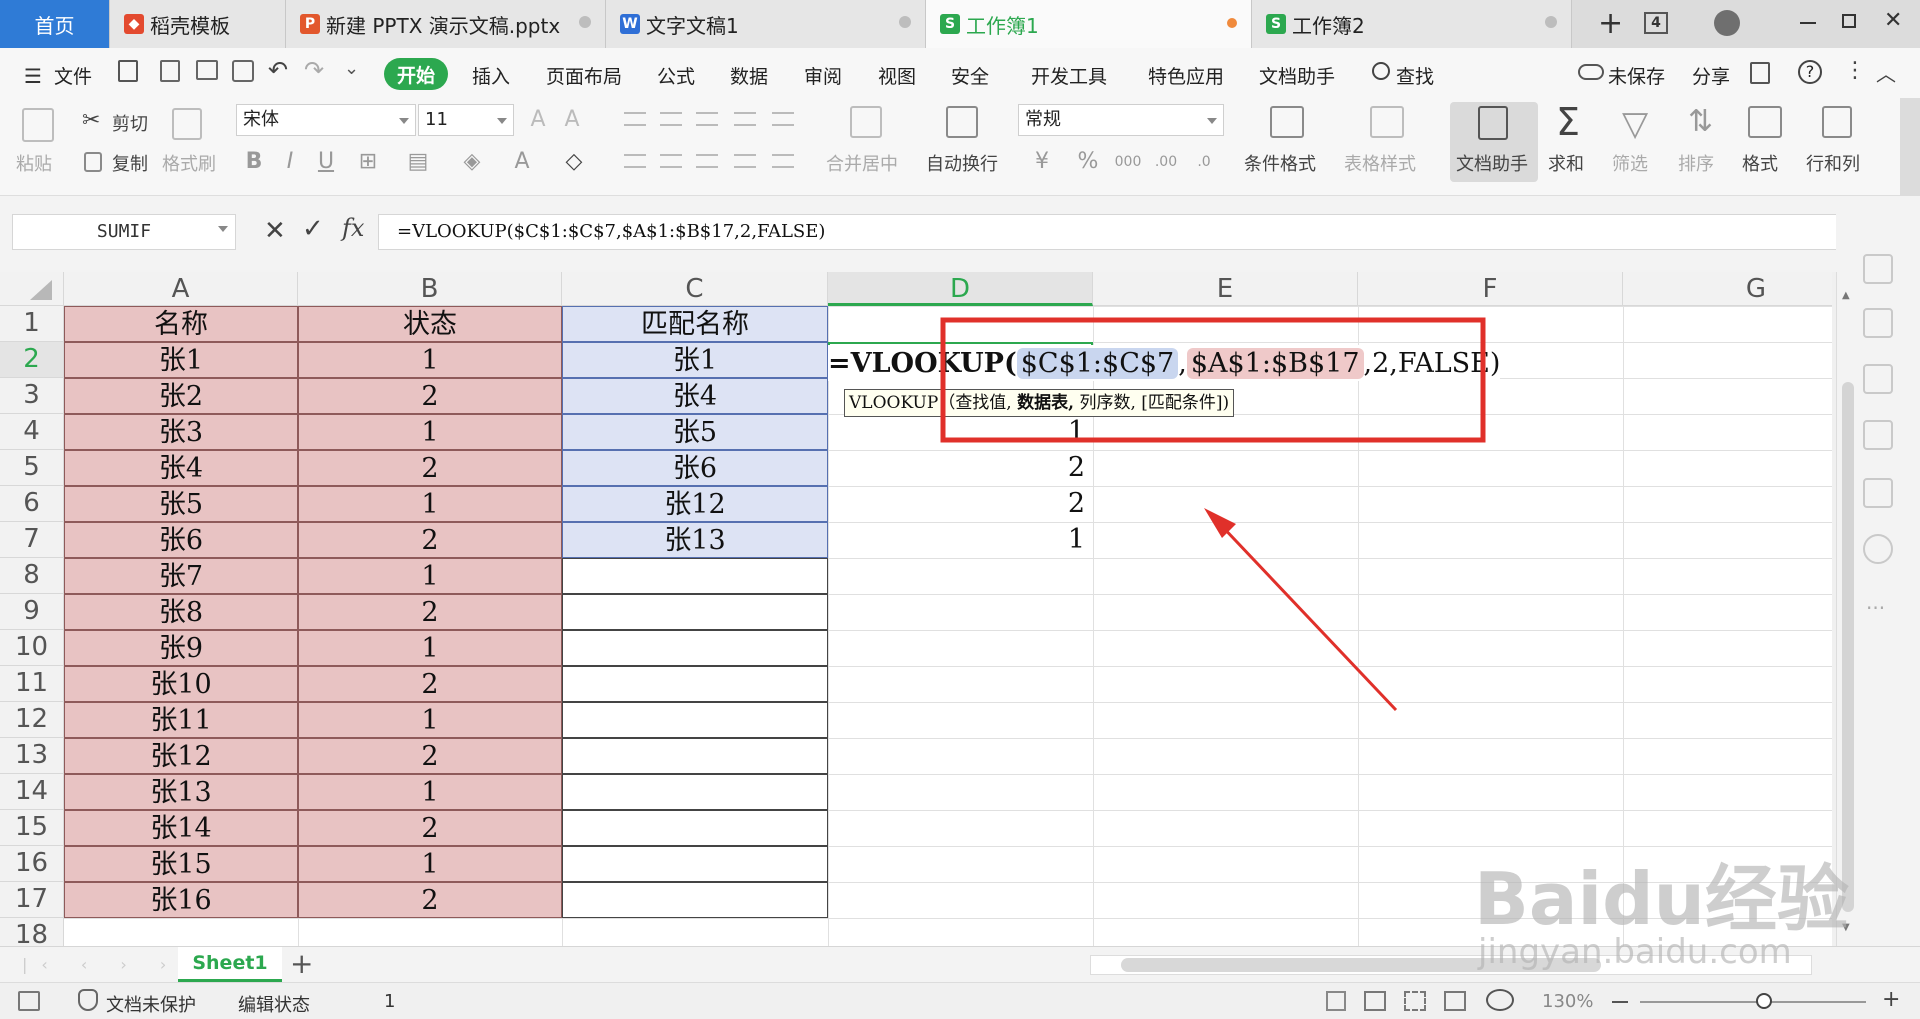  I want to click on sum-button: 求和, so click(1566, 163).